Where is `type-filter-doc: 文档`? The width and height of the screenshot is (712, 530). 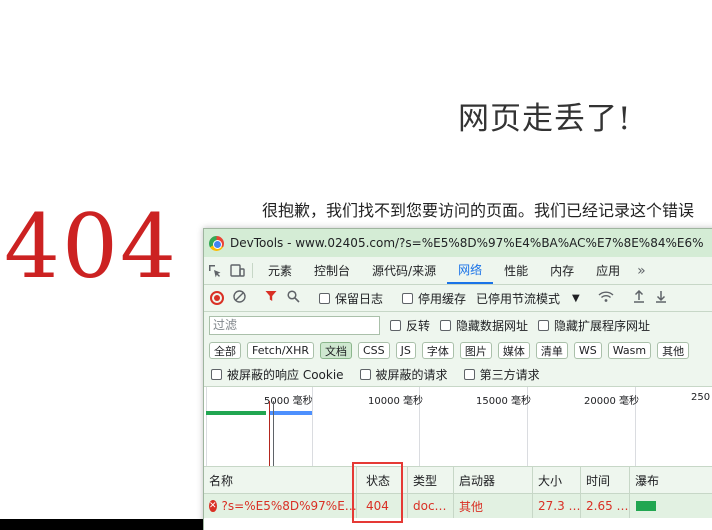
type-filter-doc: 文档 is located at coordinates (335, 350).